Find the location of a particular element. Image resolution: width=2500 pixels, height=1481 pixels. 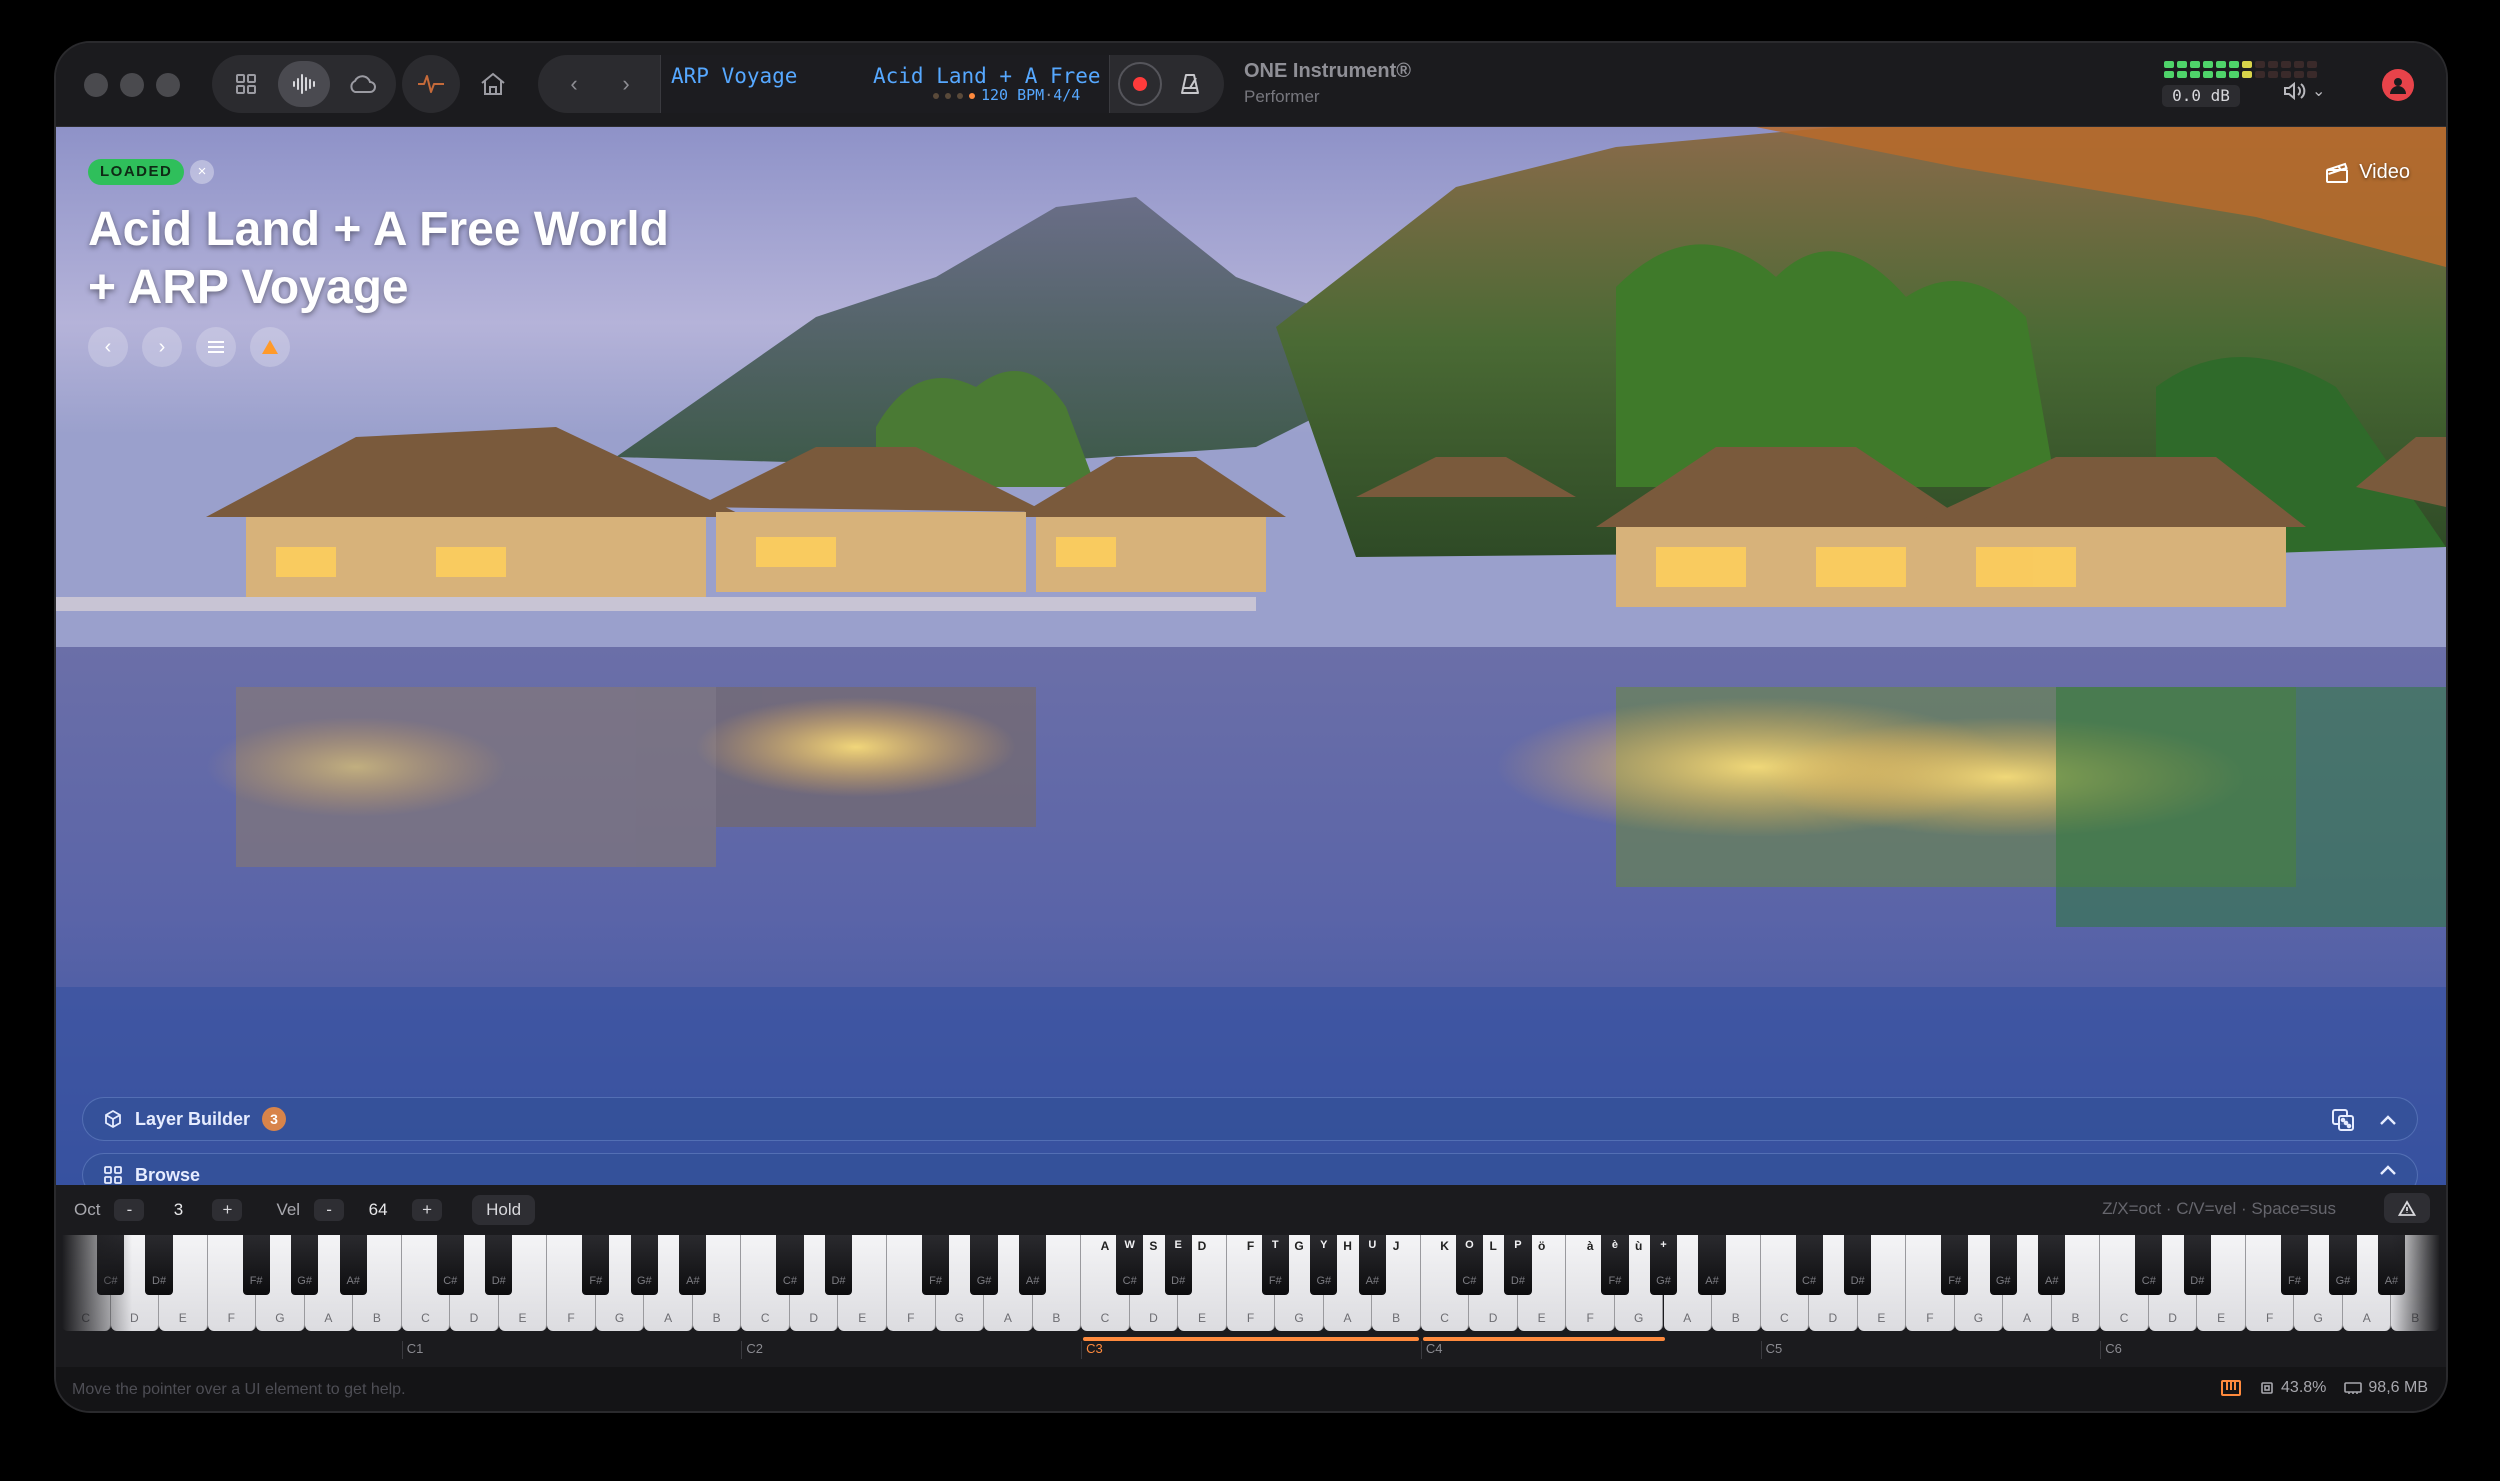

layer-builder-bar: Layer Builder 3 is located at coordinates (1250, 1119).